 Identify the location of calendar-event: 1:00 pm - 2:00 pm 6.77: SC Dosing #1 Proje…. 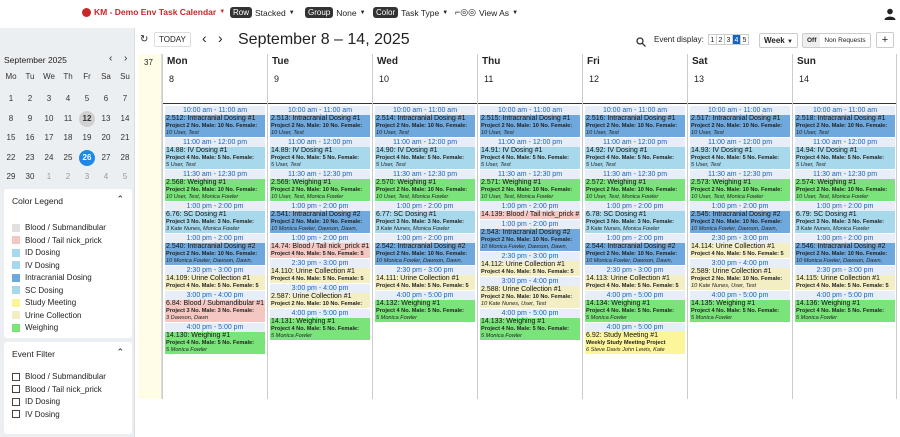
(425, 217).